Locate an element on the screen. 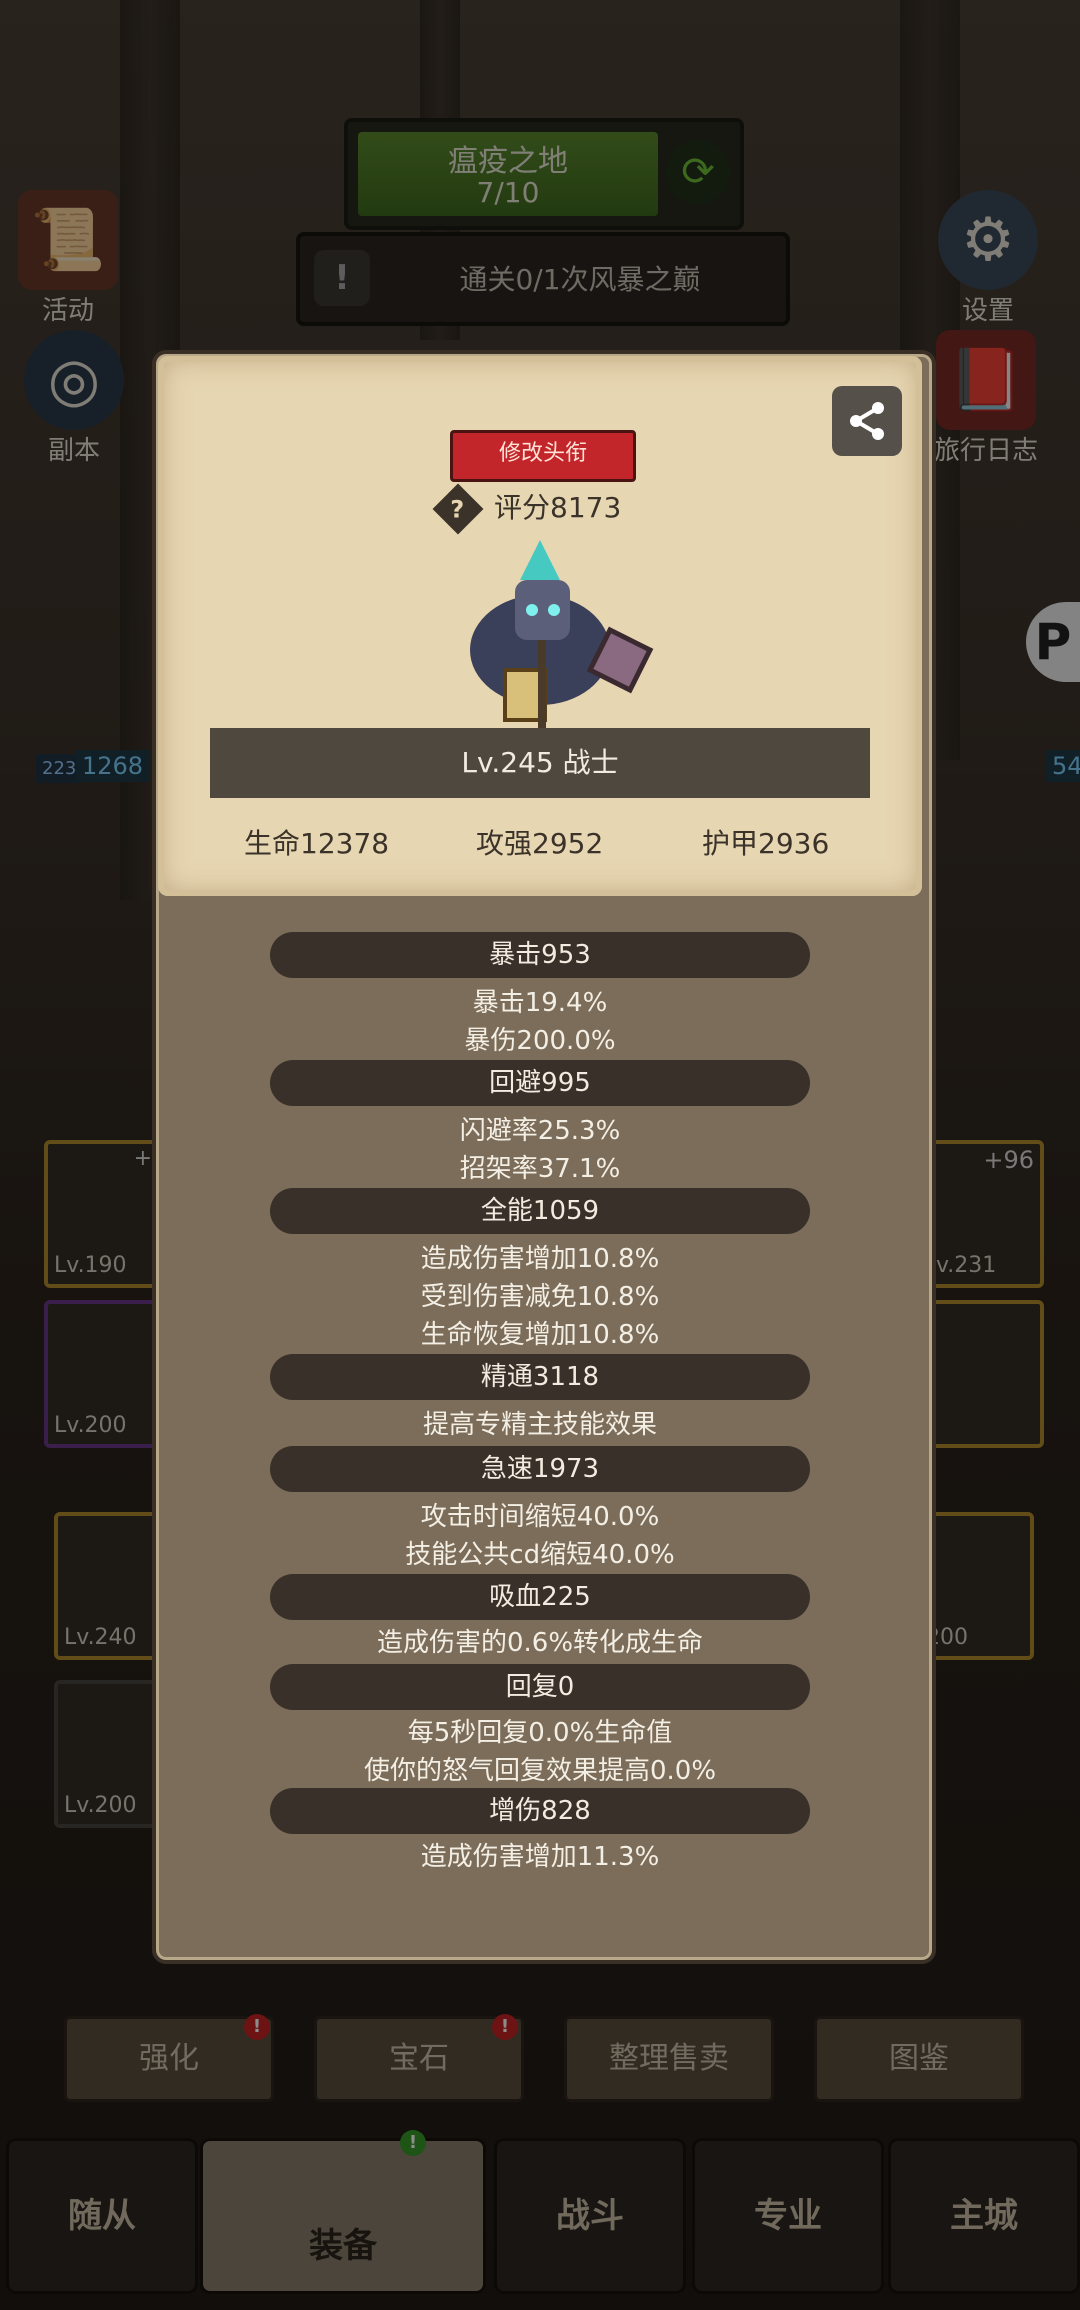  score-value: 评分8173 is located at coordinates (558, 507).